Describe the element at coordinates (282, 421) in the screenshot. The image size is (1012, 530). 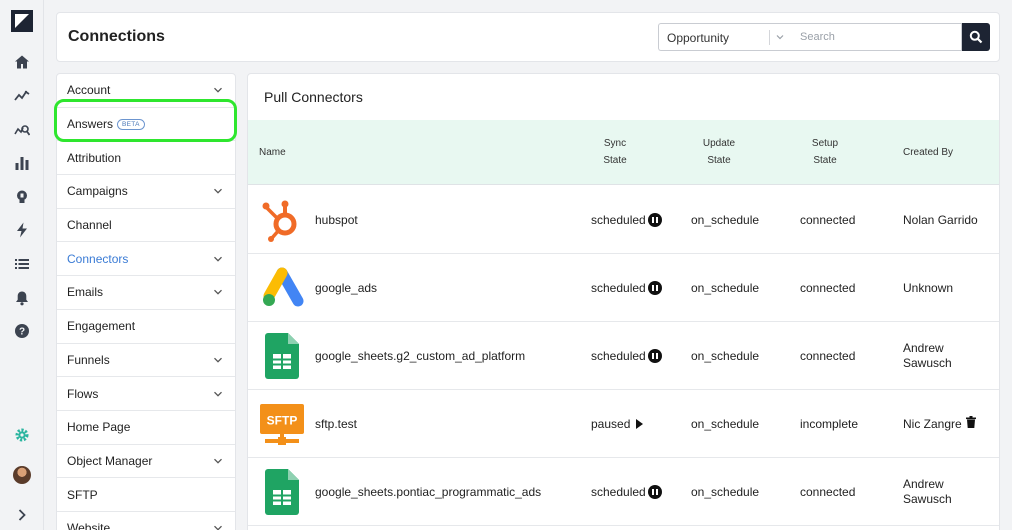
I see `sftp-logo-text: SFTP` at that location.